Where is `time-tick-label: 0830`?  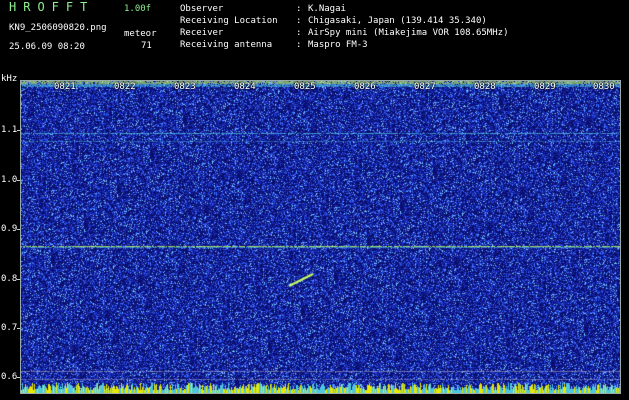 time-tick-label: 0830 is located at coordinates (604, 87).